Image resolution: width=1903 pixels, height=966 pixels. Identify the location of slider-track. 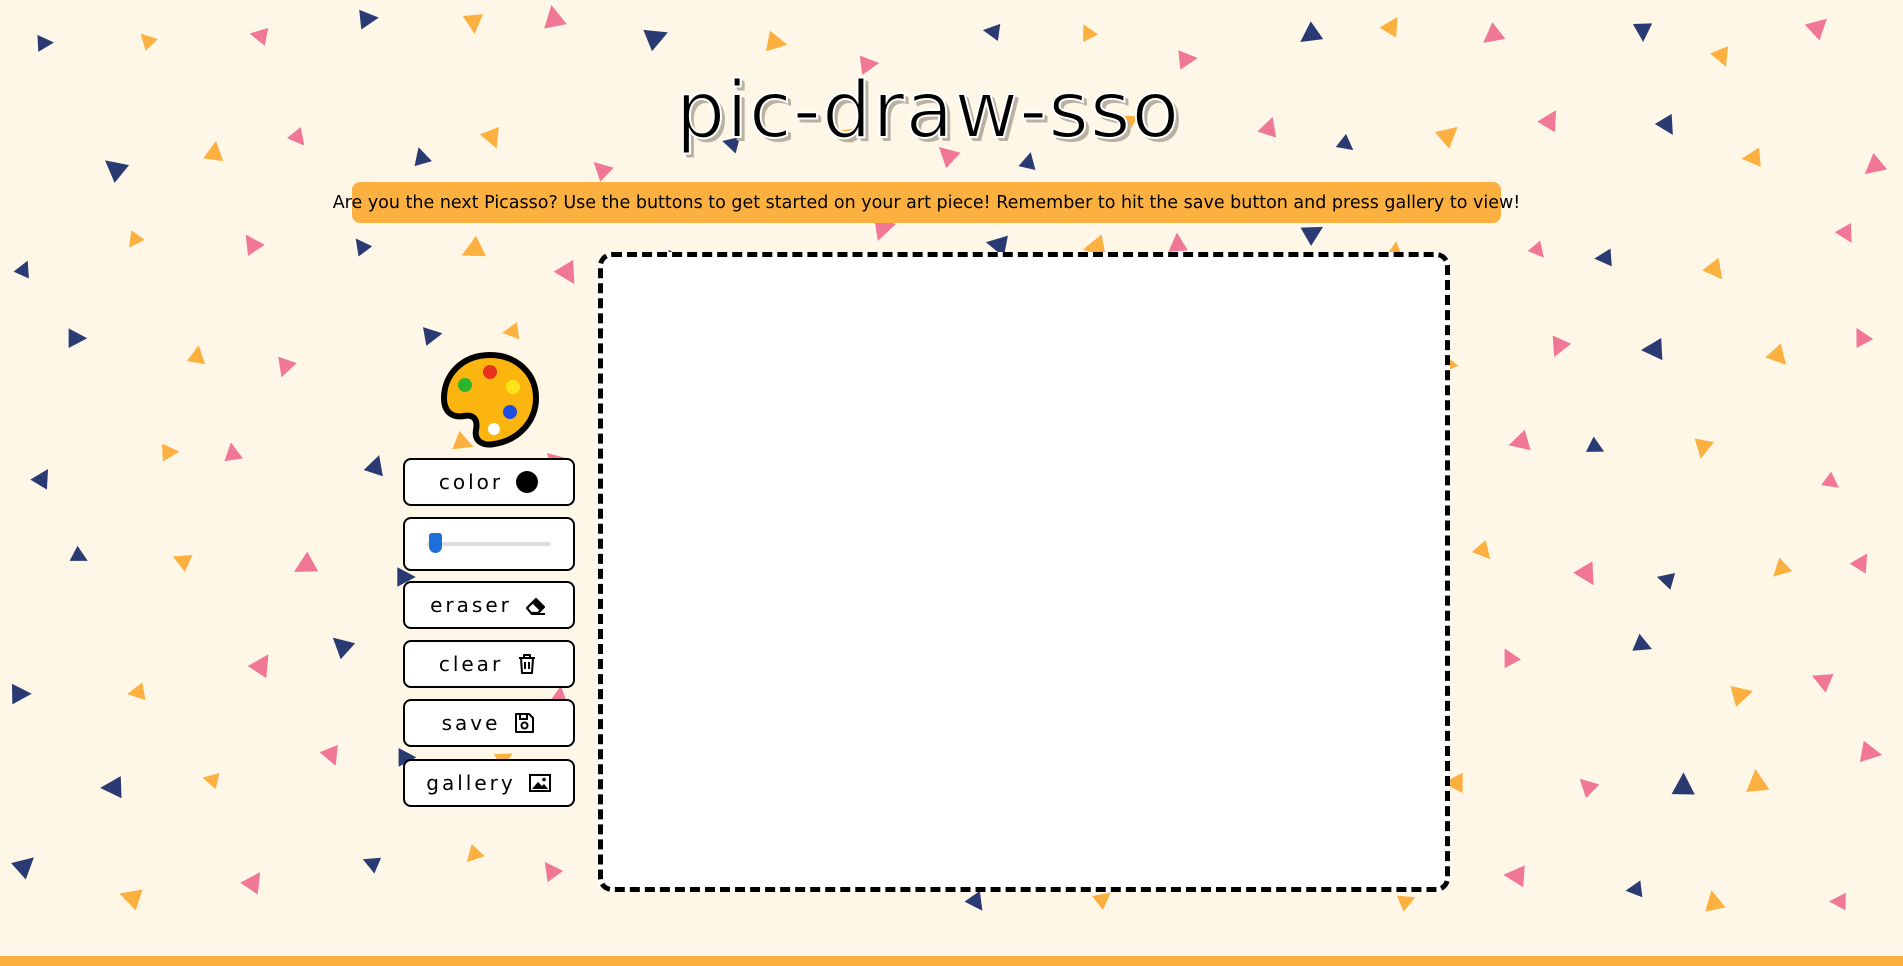
(489, 543).